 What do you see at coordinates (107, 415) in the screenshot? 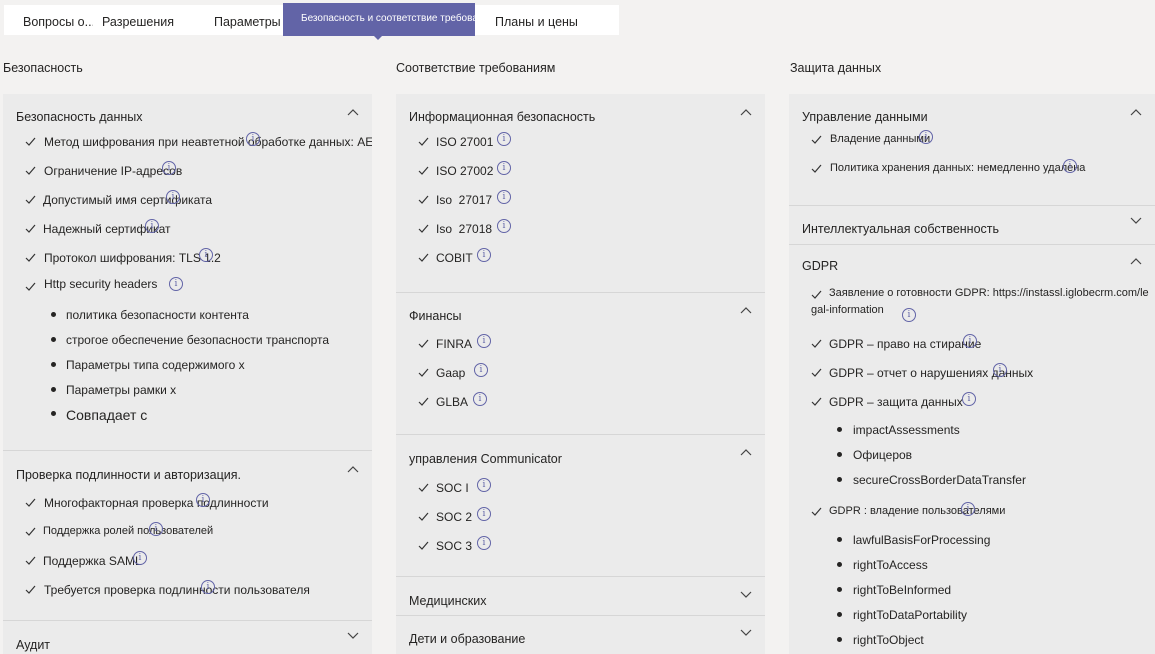
I see `sub-item-label: Совпадает с` at bounding box center [107, 415].